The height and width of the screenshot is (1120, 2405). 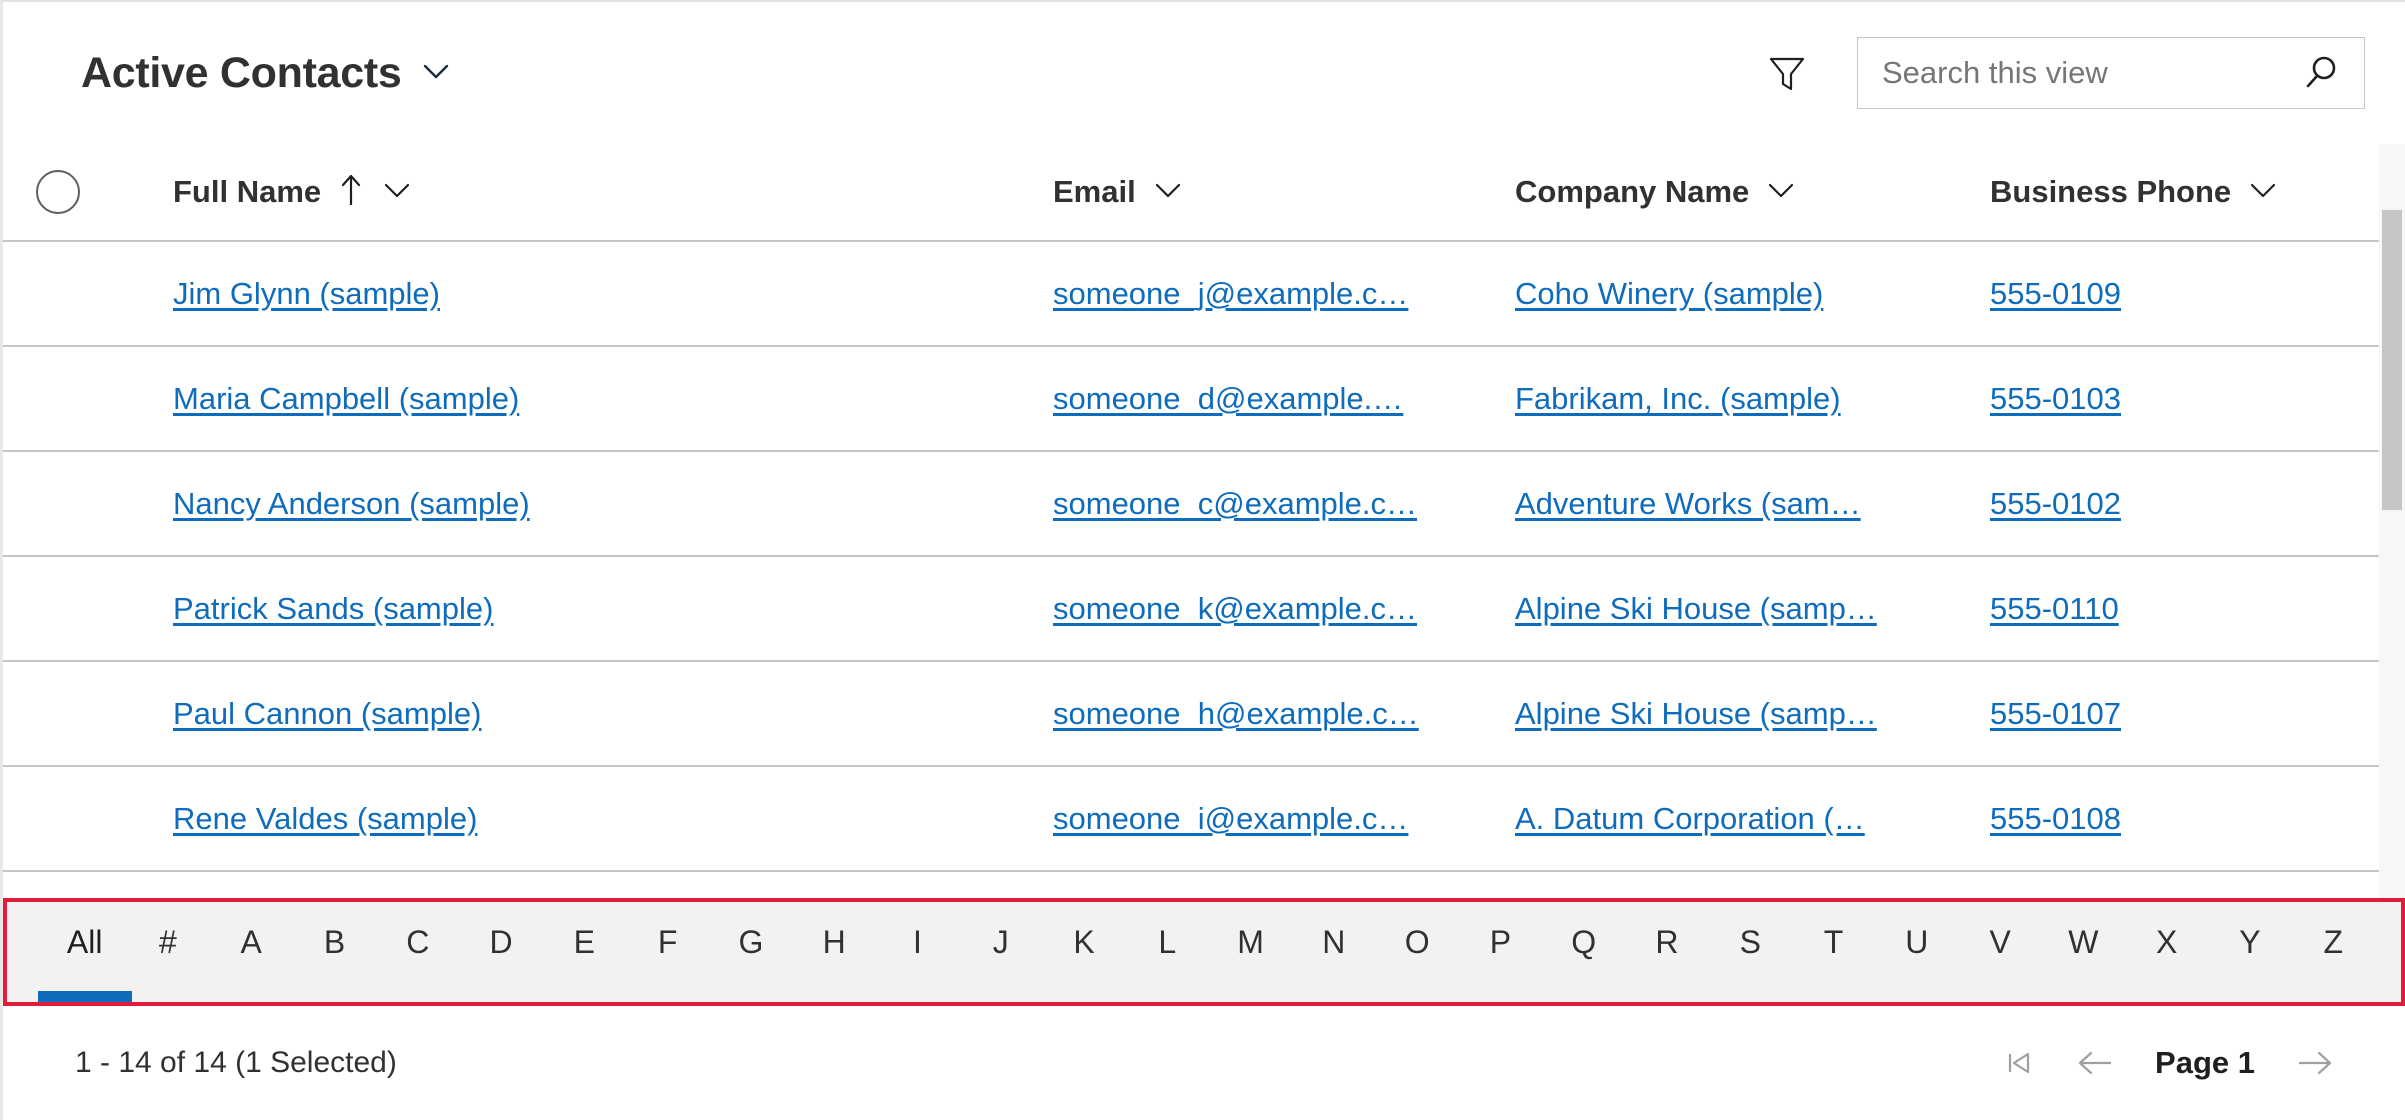 I want to click on alpha-filter-l: L, so click(x=1167, y=952).